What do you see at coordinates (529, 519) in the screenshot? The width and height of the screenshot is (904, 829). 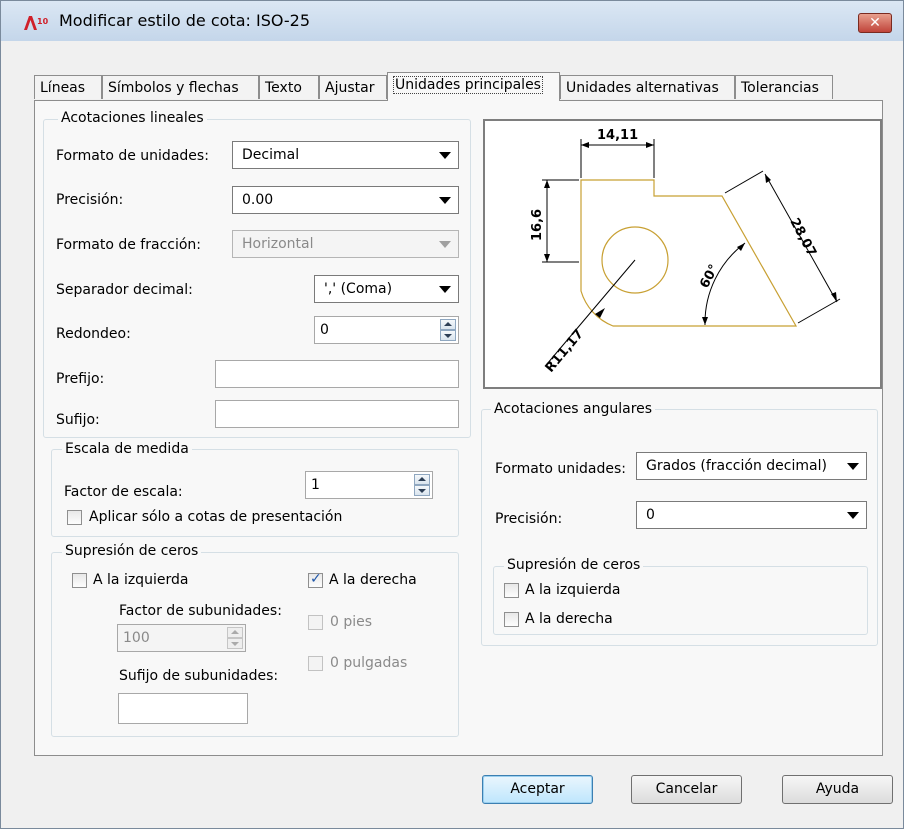 I see `angular-precision-label: Precisión:` at bounding box center [529, 519].